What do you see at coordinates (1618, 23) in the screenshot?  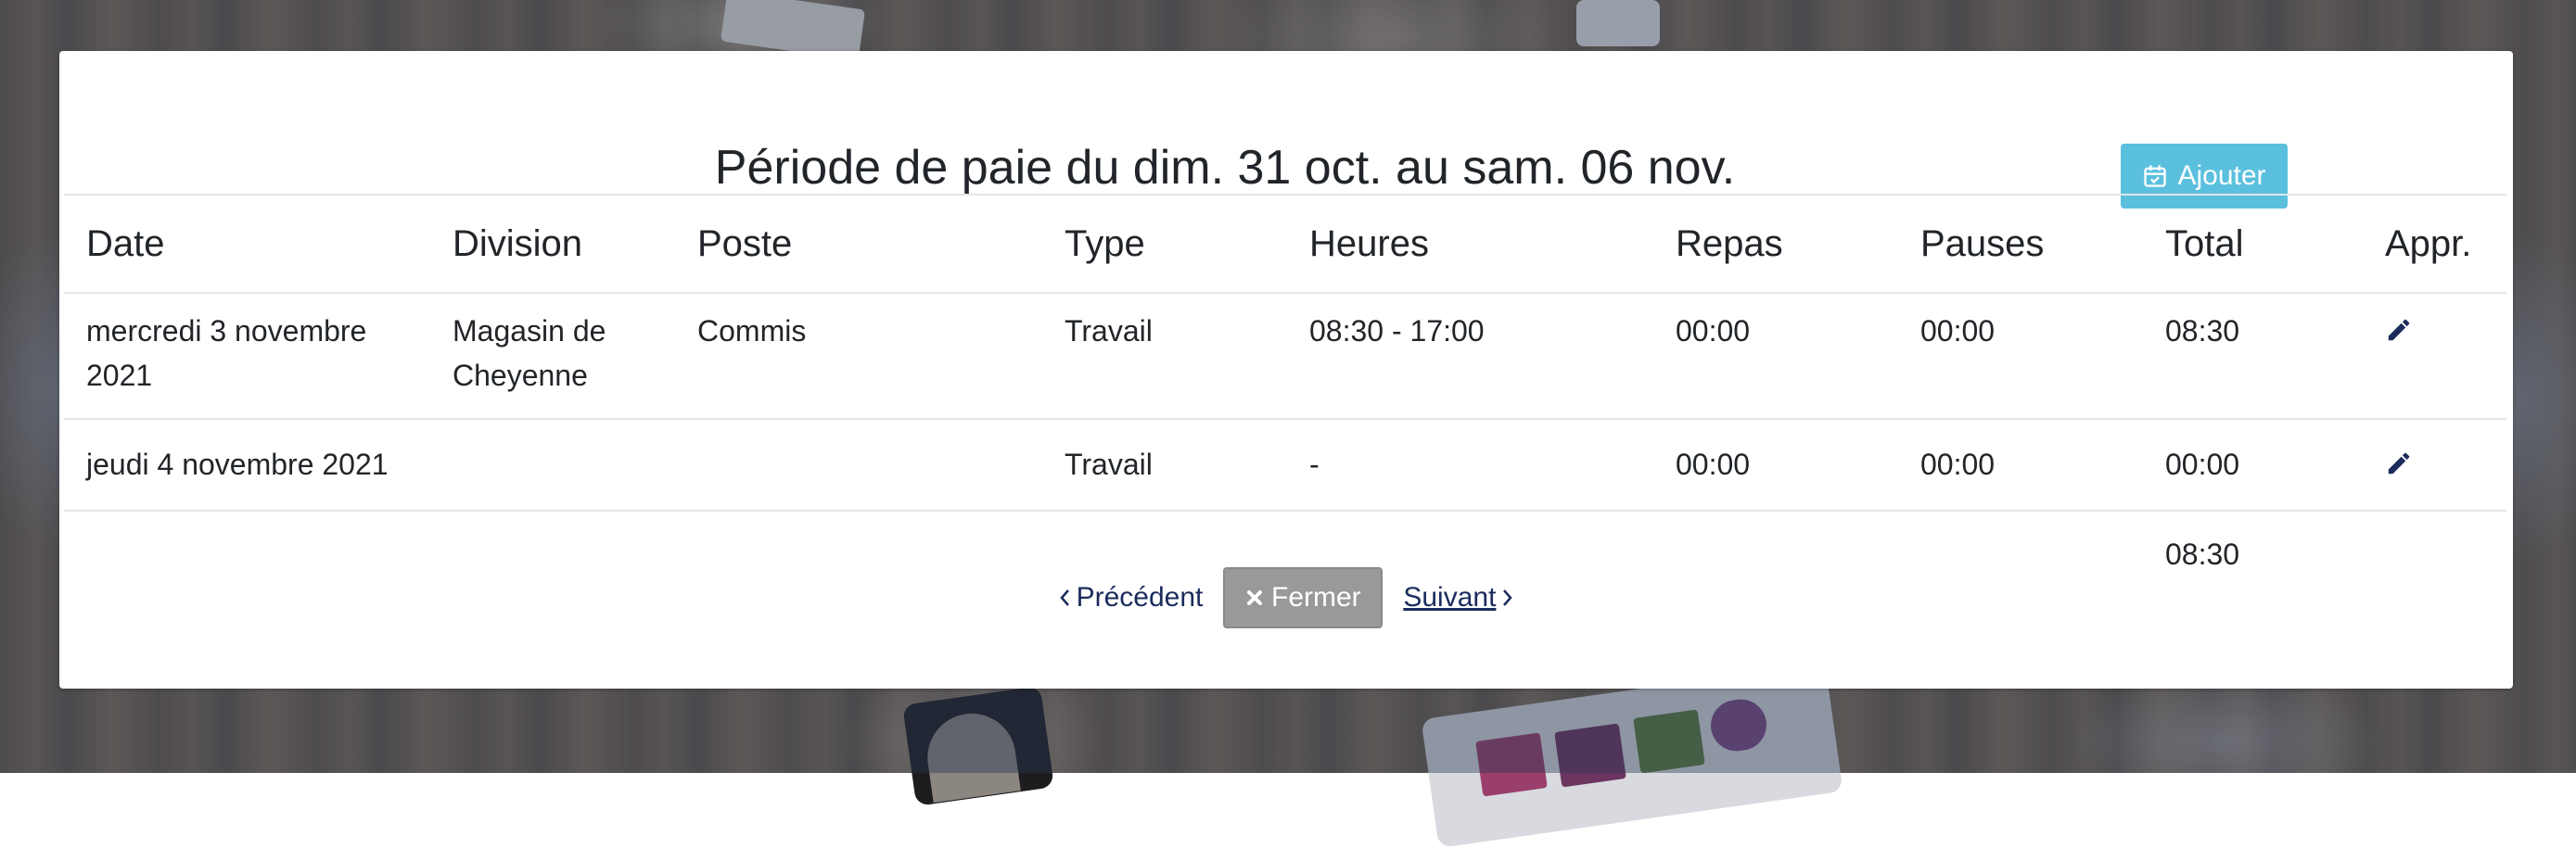 I see `background-phone-top` at bounding box center [1618, 23].